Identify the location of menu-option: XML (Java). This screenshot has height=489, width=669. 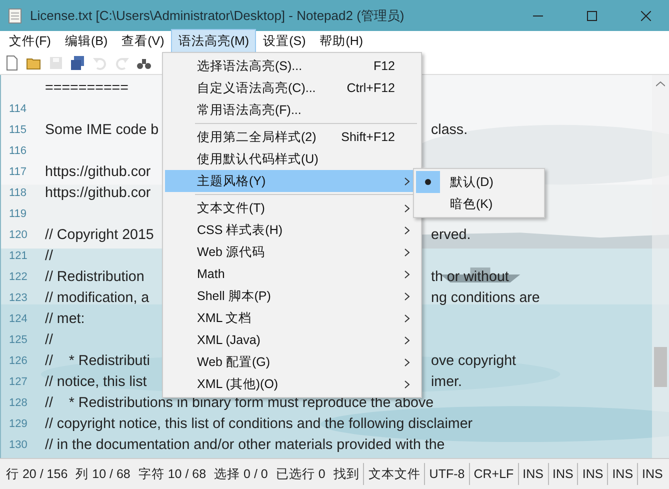
(292, 340).